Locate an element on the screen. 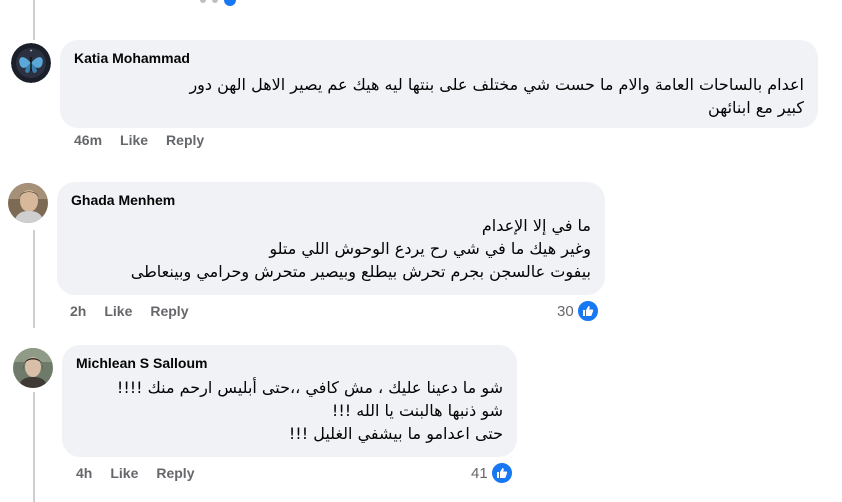  butterfly-avatar-icon: ✦ is located at coordinates (31, 63).